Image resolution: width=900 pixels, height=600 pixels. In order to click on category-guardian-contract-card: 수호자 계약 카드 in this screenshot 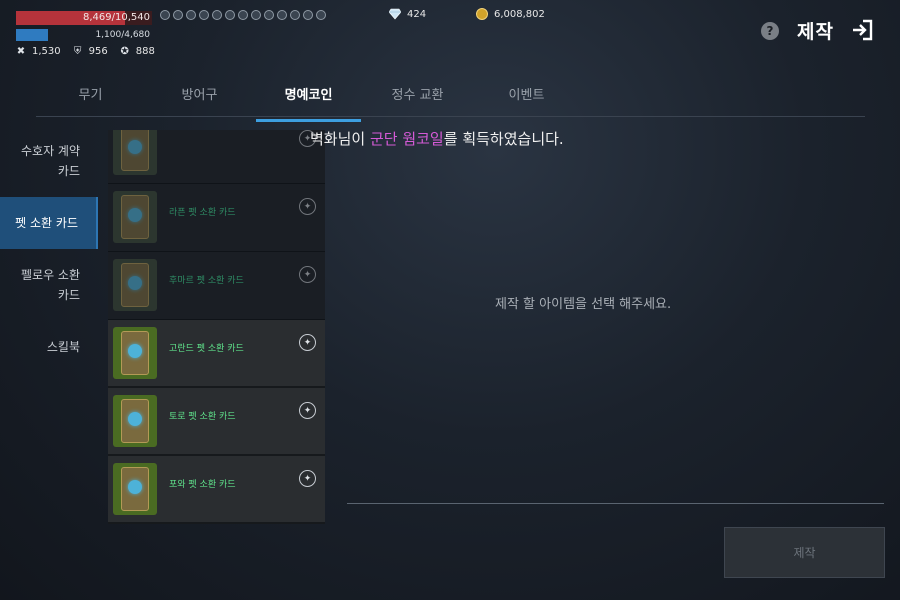, I will do `click(49, 161)`.